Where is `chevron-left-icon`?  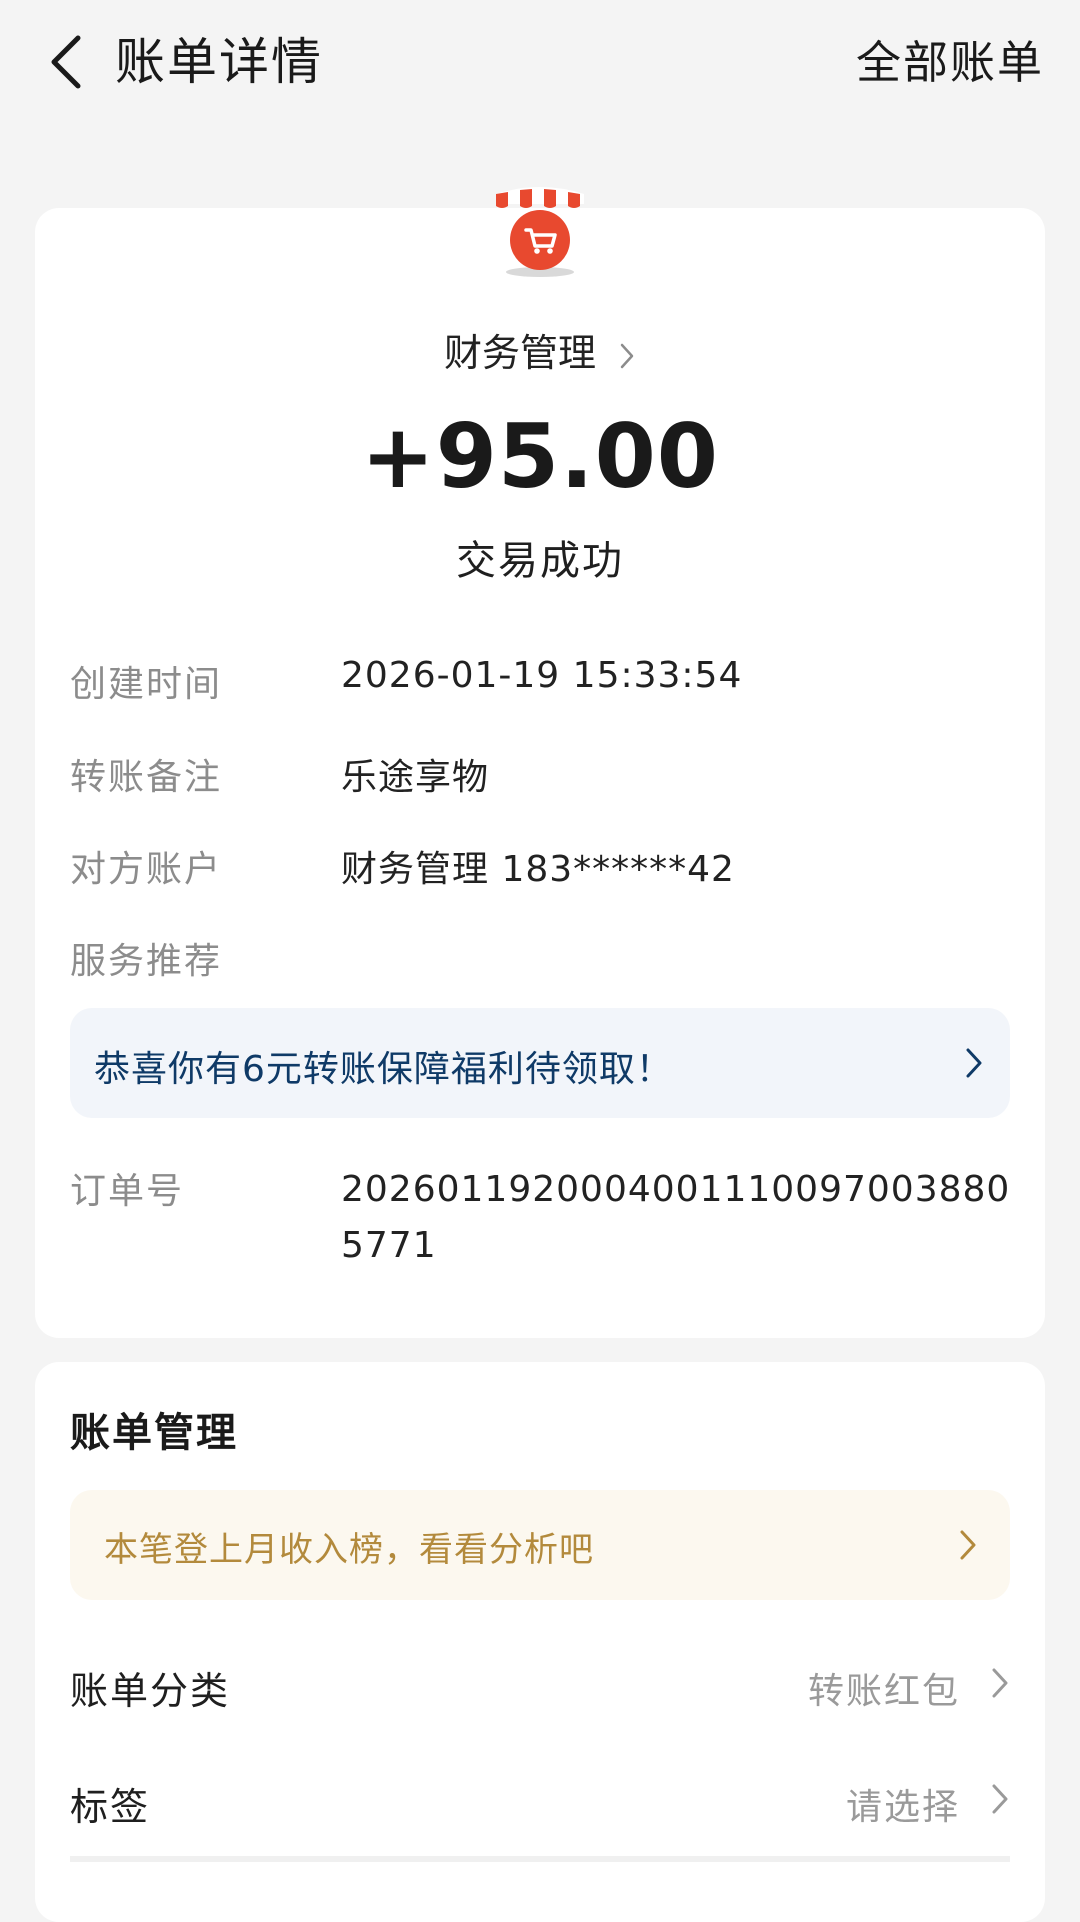
chevron-left-icon is located at coordinates (66, 62).